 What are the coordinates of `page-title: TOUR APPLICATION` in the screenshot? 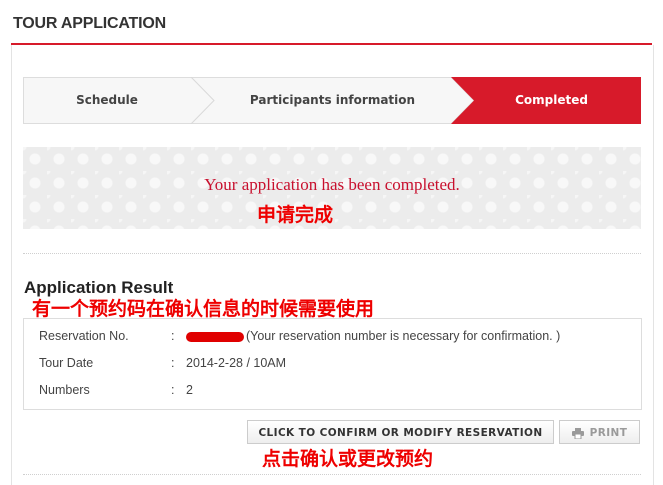 It's located at (89, 23).